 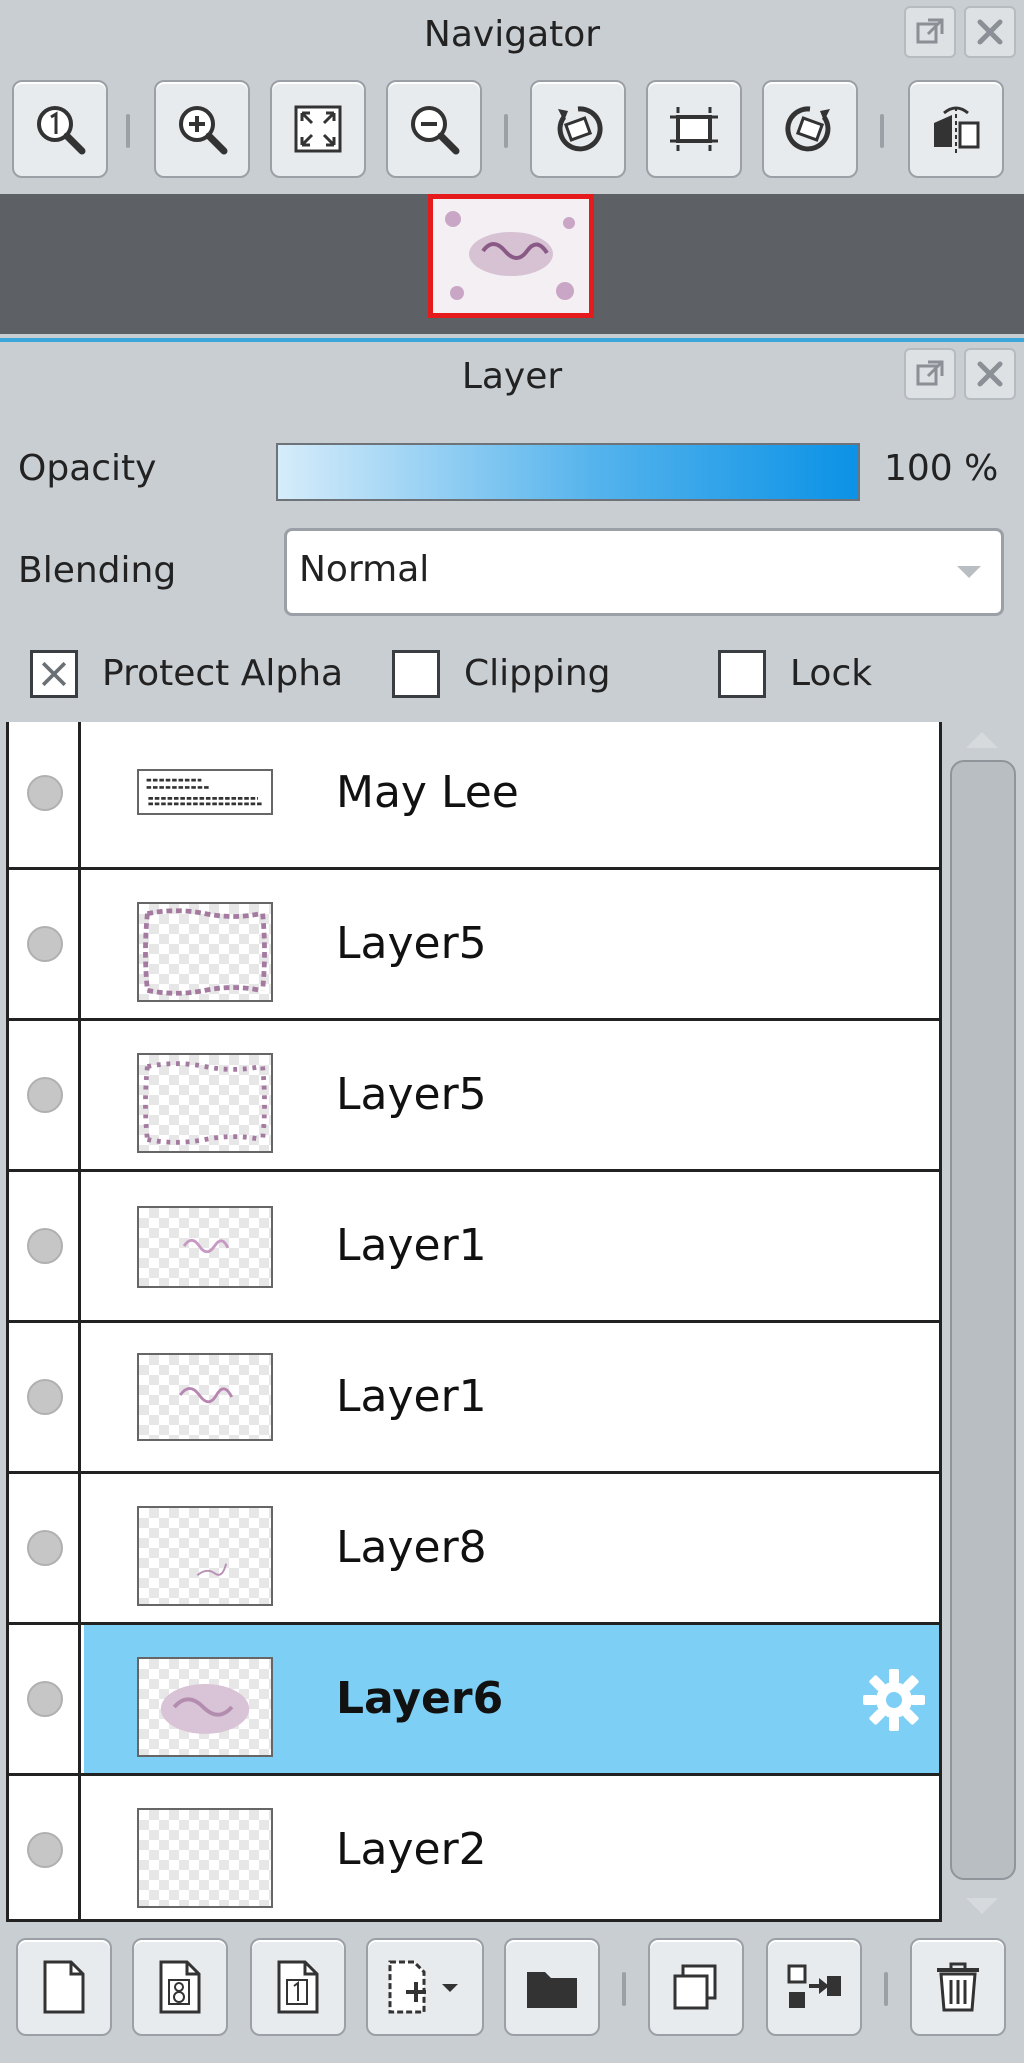 What do you see at coordinates (97, 570) in the screenshot?
I see `blending-label: Blending` at bounding box center [97, 570].